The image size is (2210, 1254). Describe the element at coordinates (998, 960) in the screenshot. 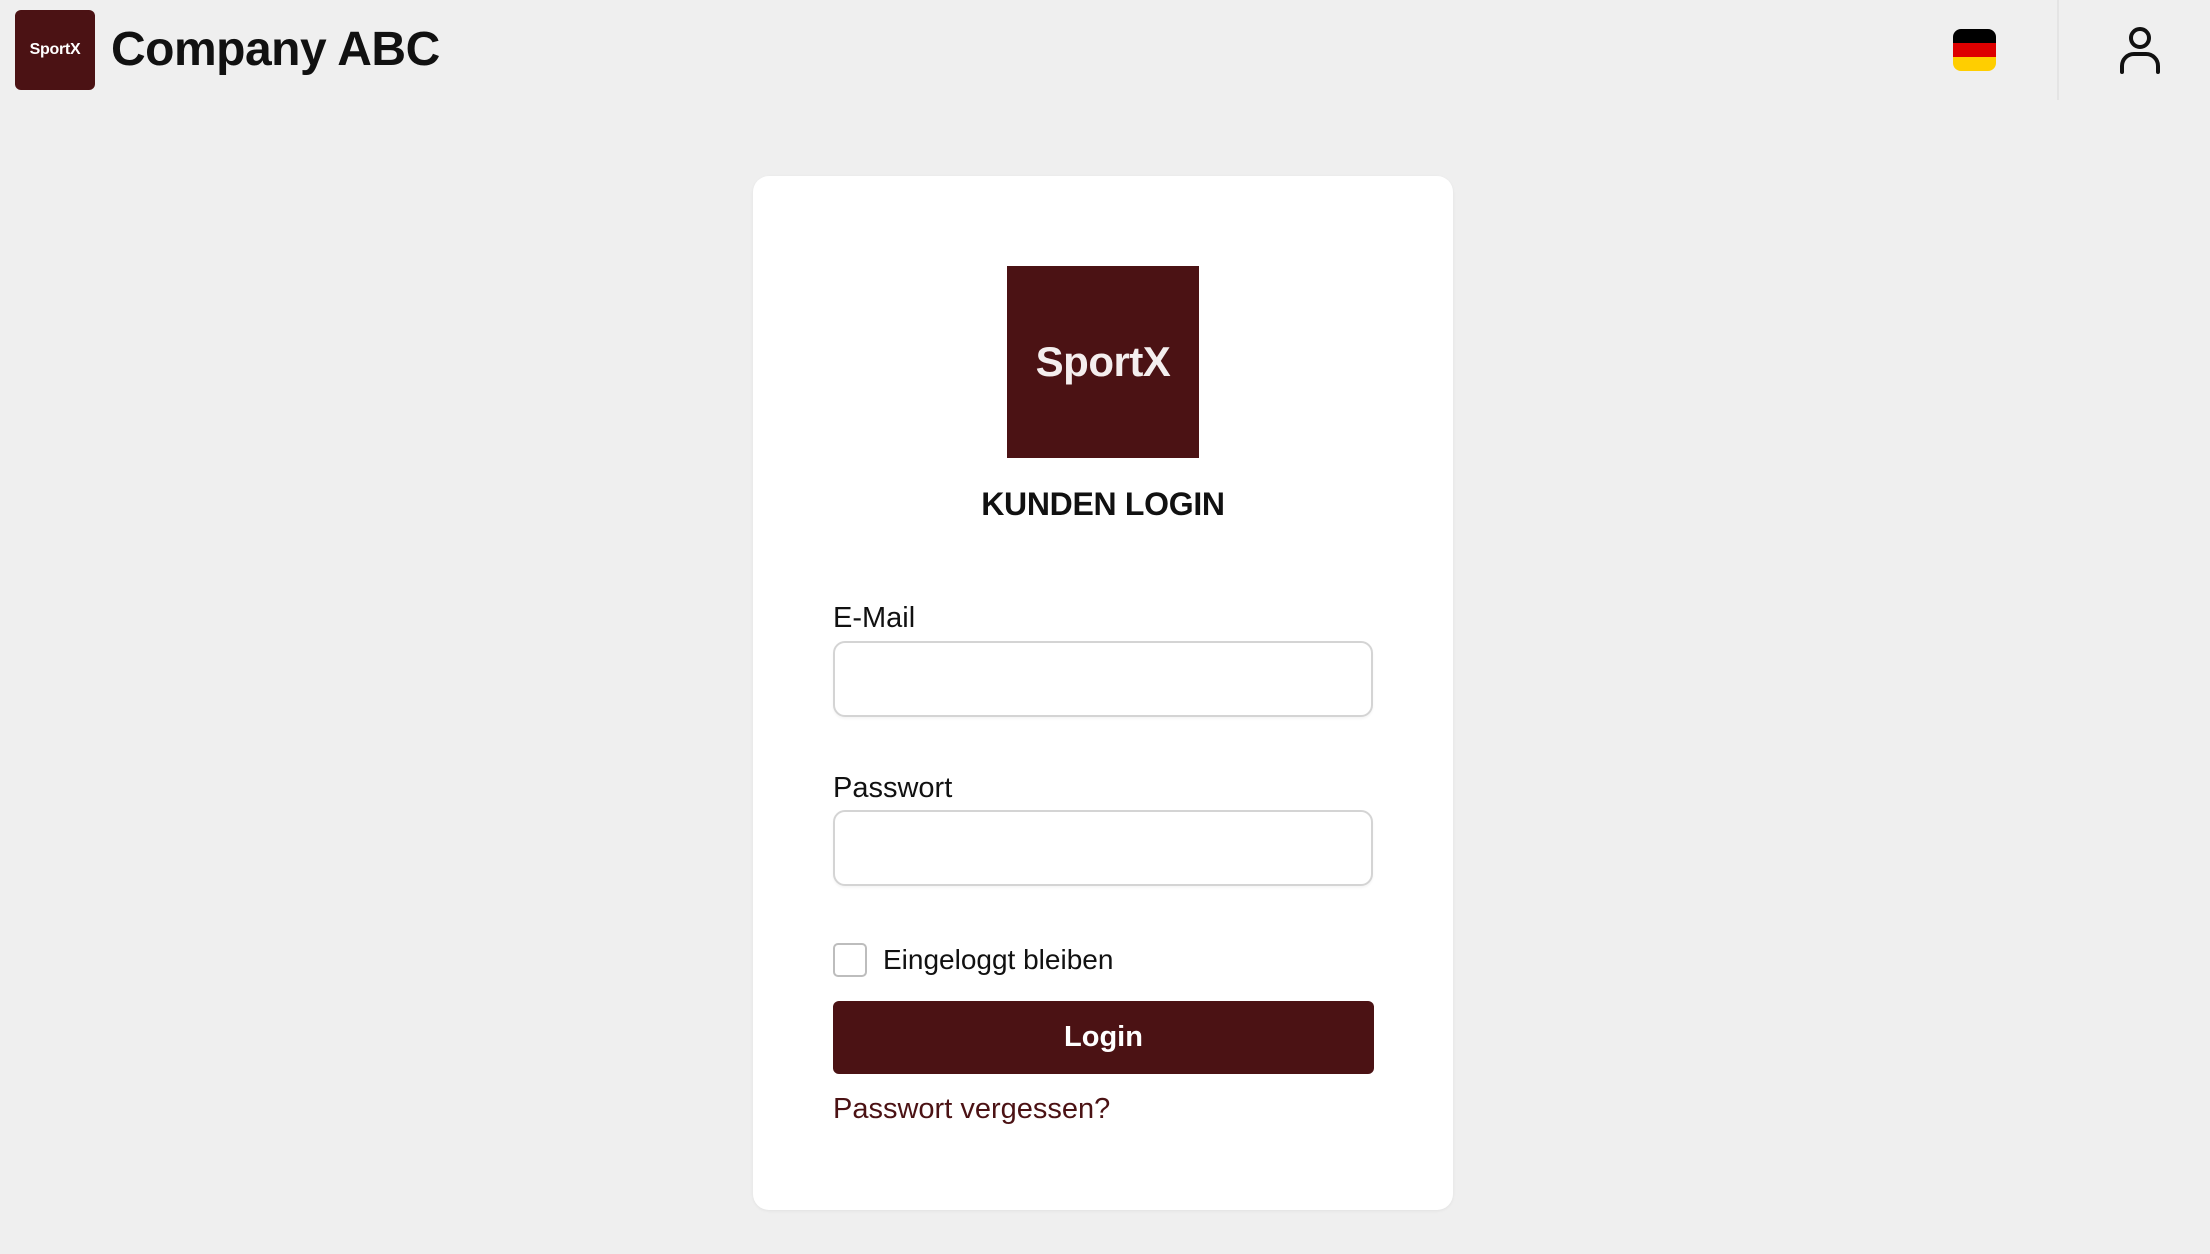

I see `remember-me-label: Eingeloggt bleiben` at that location.